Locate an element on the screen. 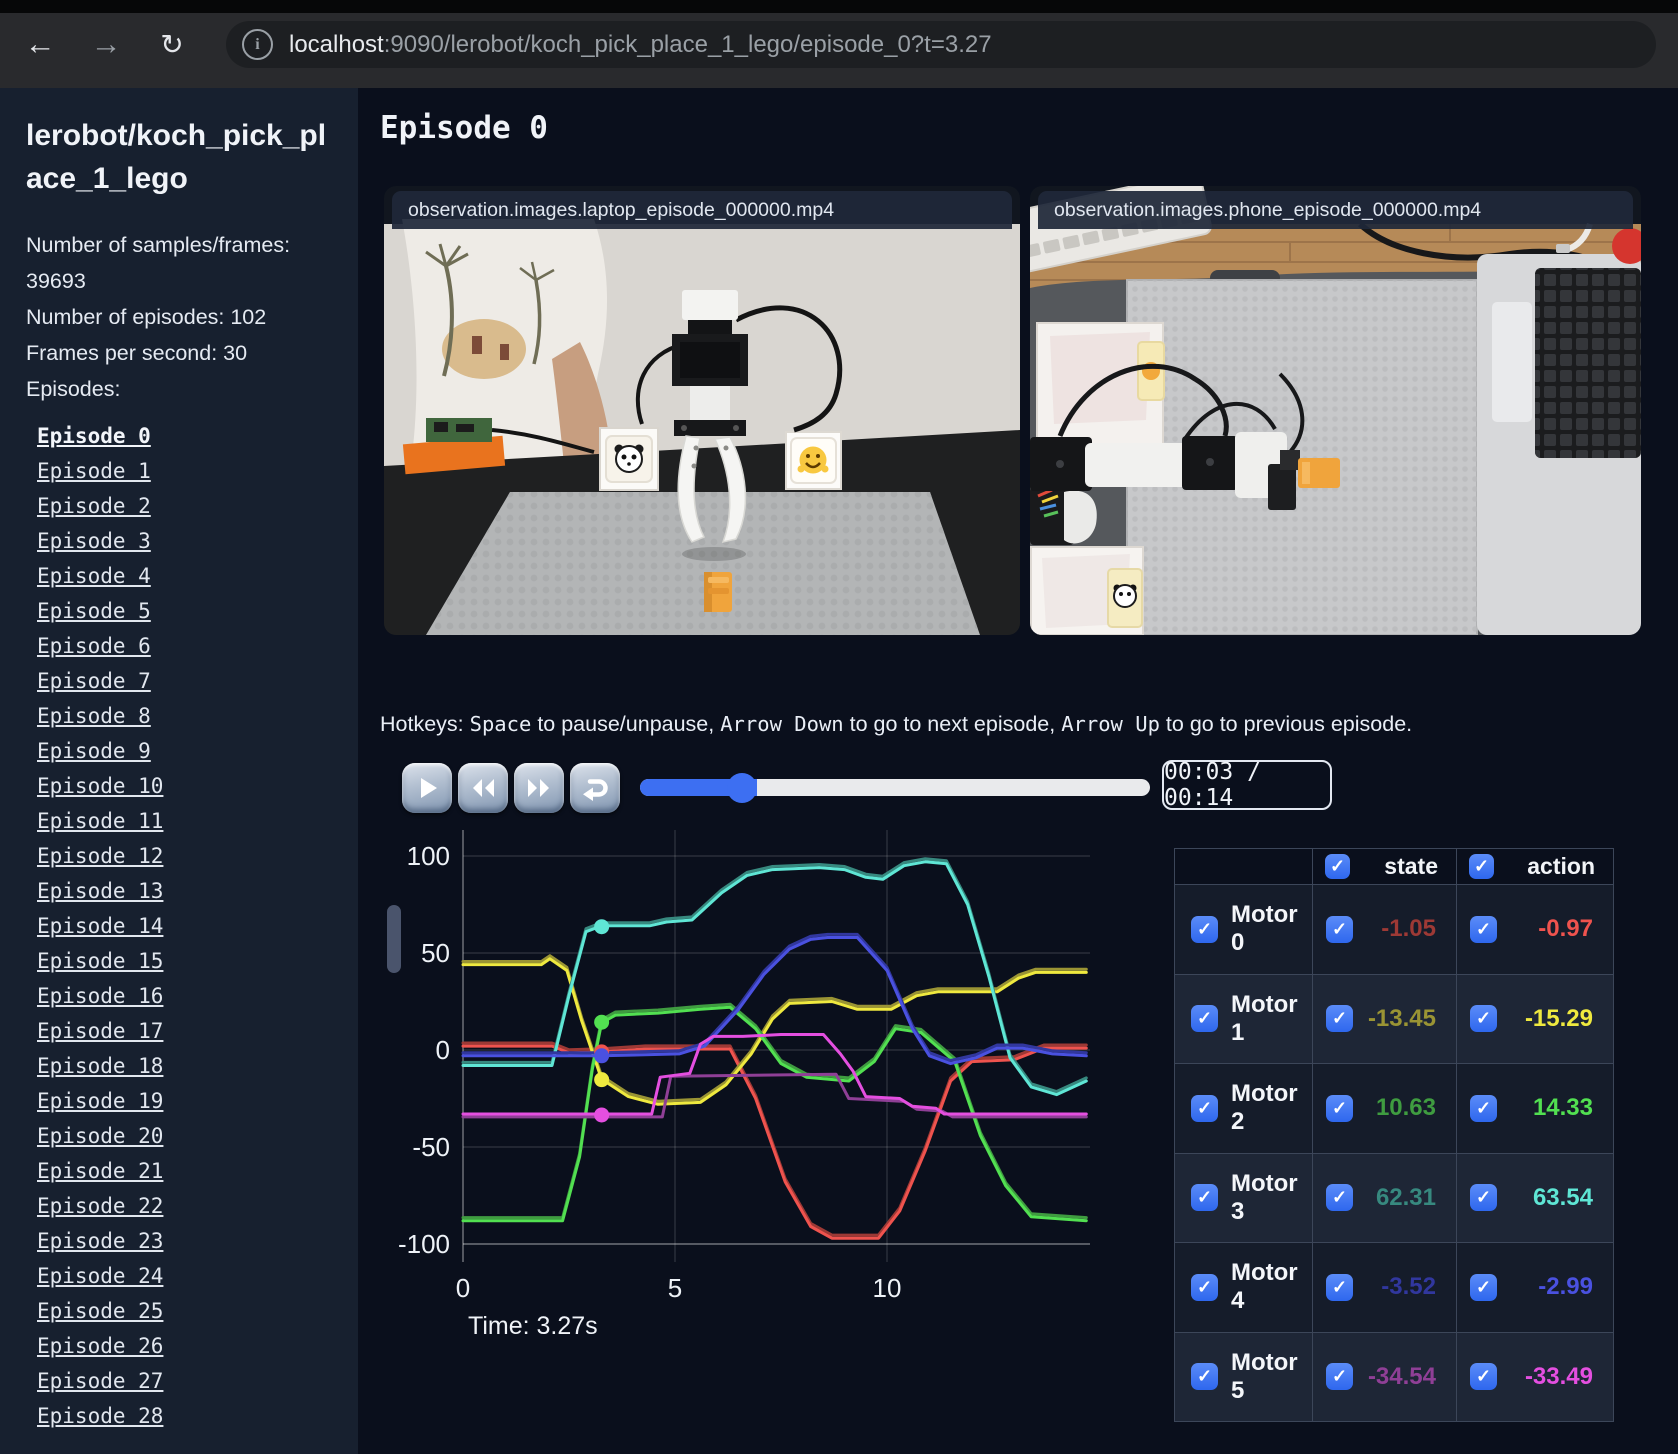  episode-list-item: Episode 13 is located at coordinates (197, 891).